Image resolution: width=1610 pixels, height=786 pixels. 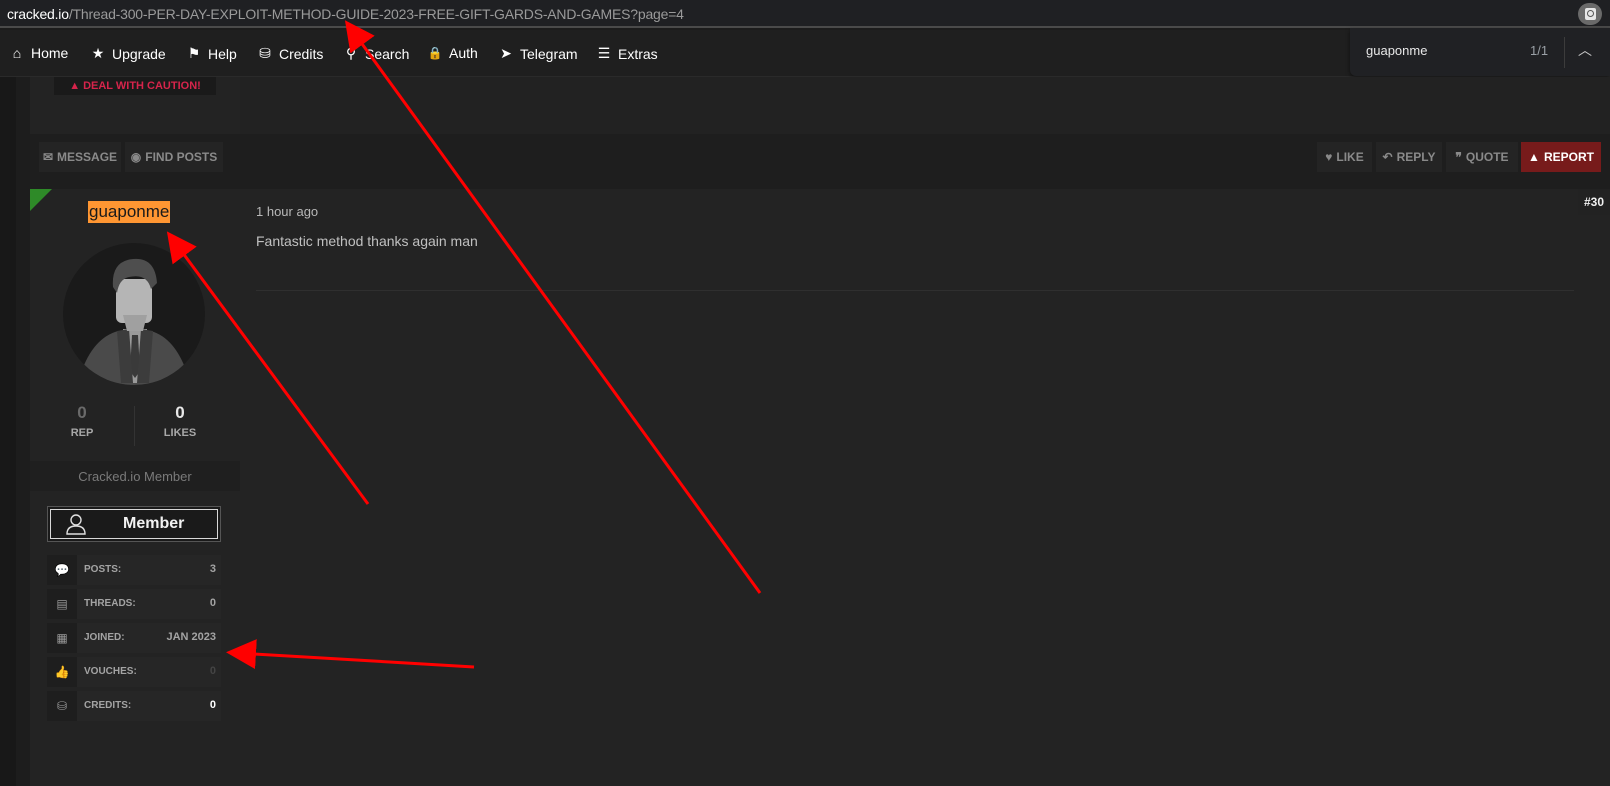 What do you see at coordinates (8, 431) in the screenshot?
I see `page-left-gutter` at bounding box center [8, 431].